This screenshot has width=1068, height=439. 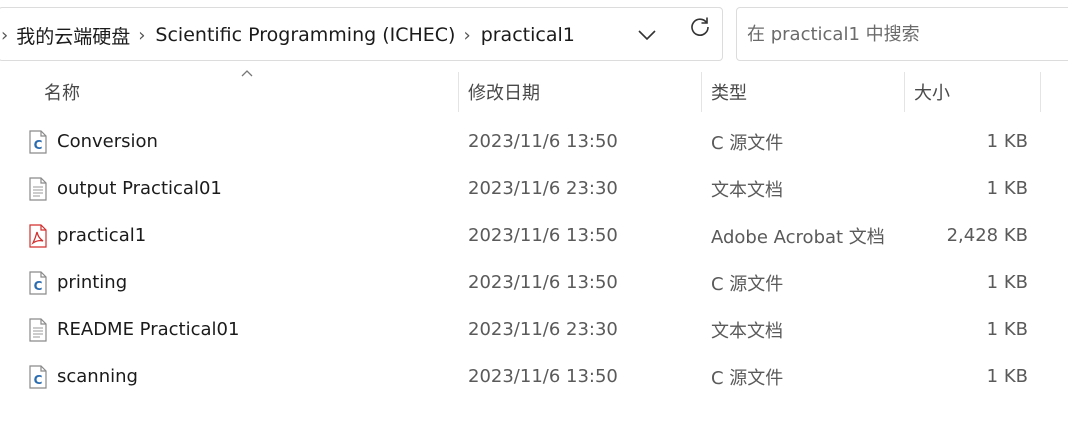 I want to click on chevron-down-icon, so click(x=647, y=35).